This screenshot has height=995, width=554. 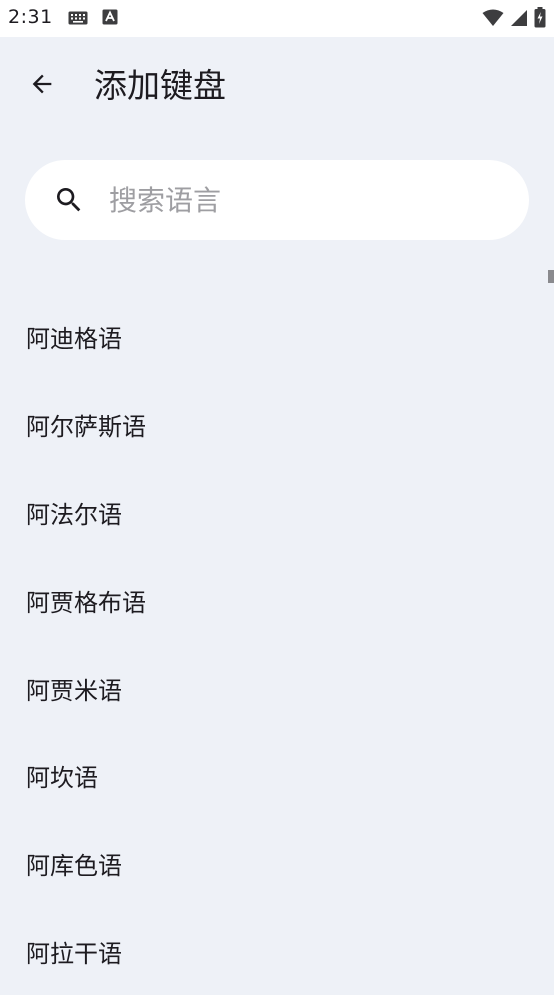 What do you see at coordinates (277, 688) in the screenshot?
I see `list-item: 阿贾米语` at bounding box center [277, 688].